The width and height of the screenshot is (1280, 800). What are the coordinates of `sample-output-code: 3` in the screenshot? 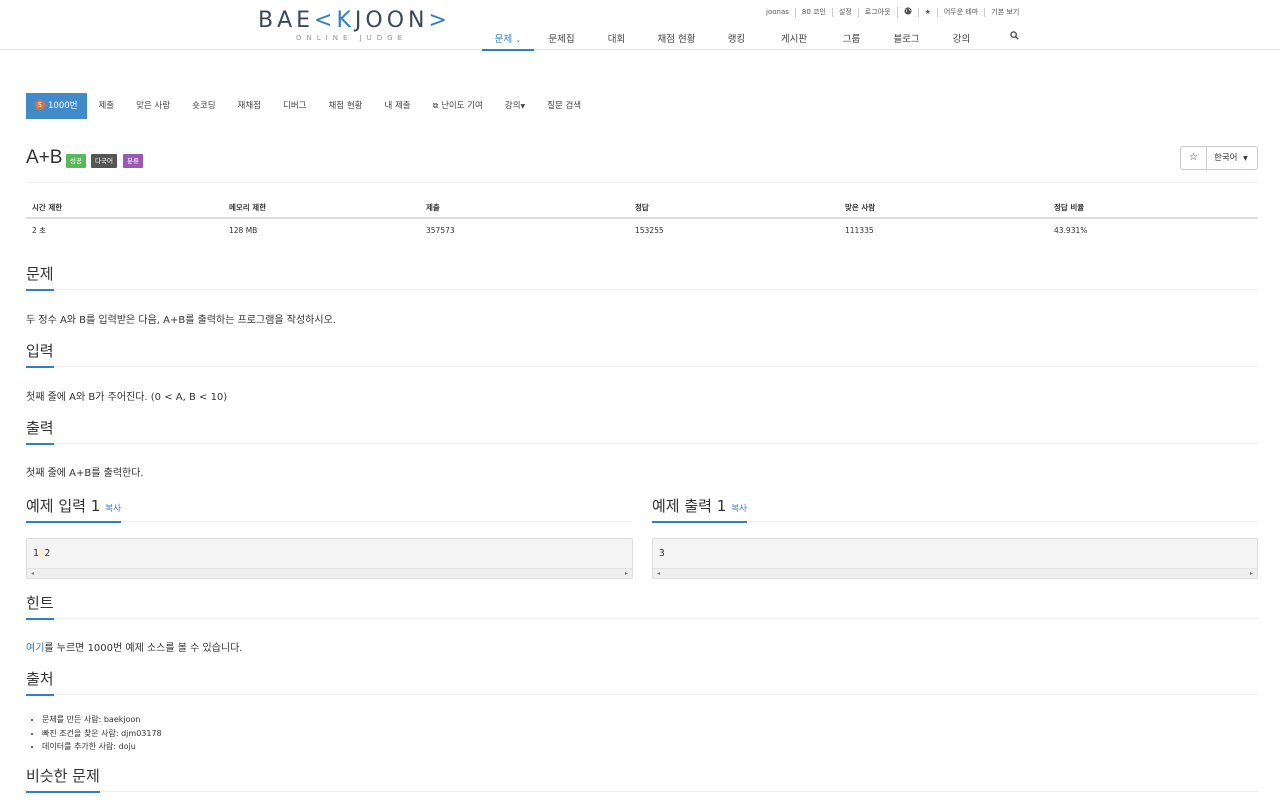 It's located at (662, 553).